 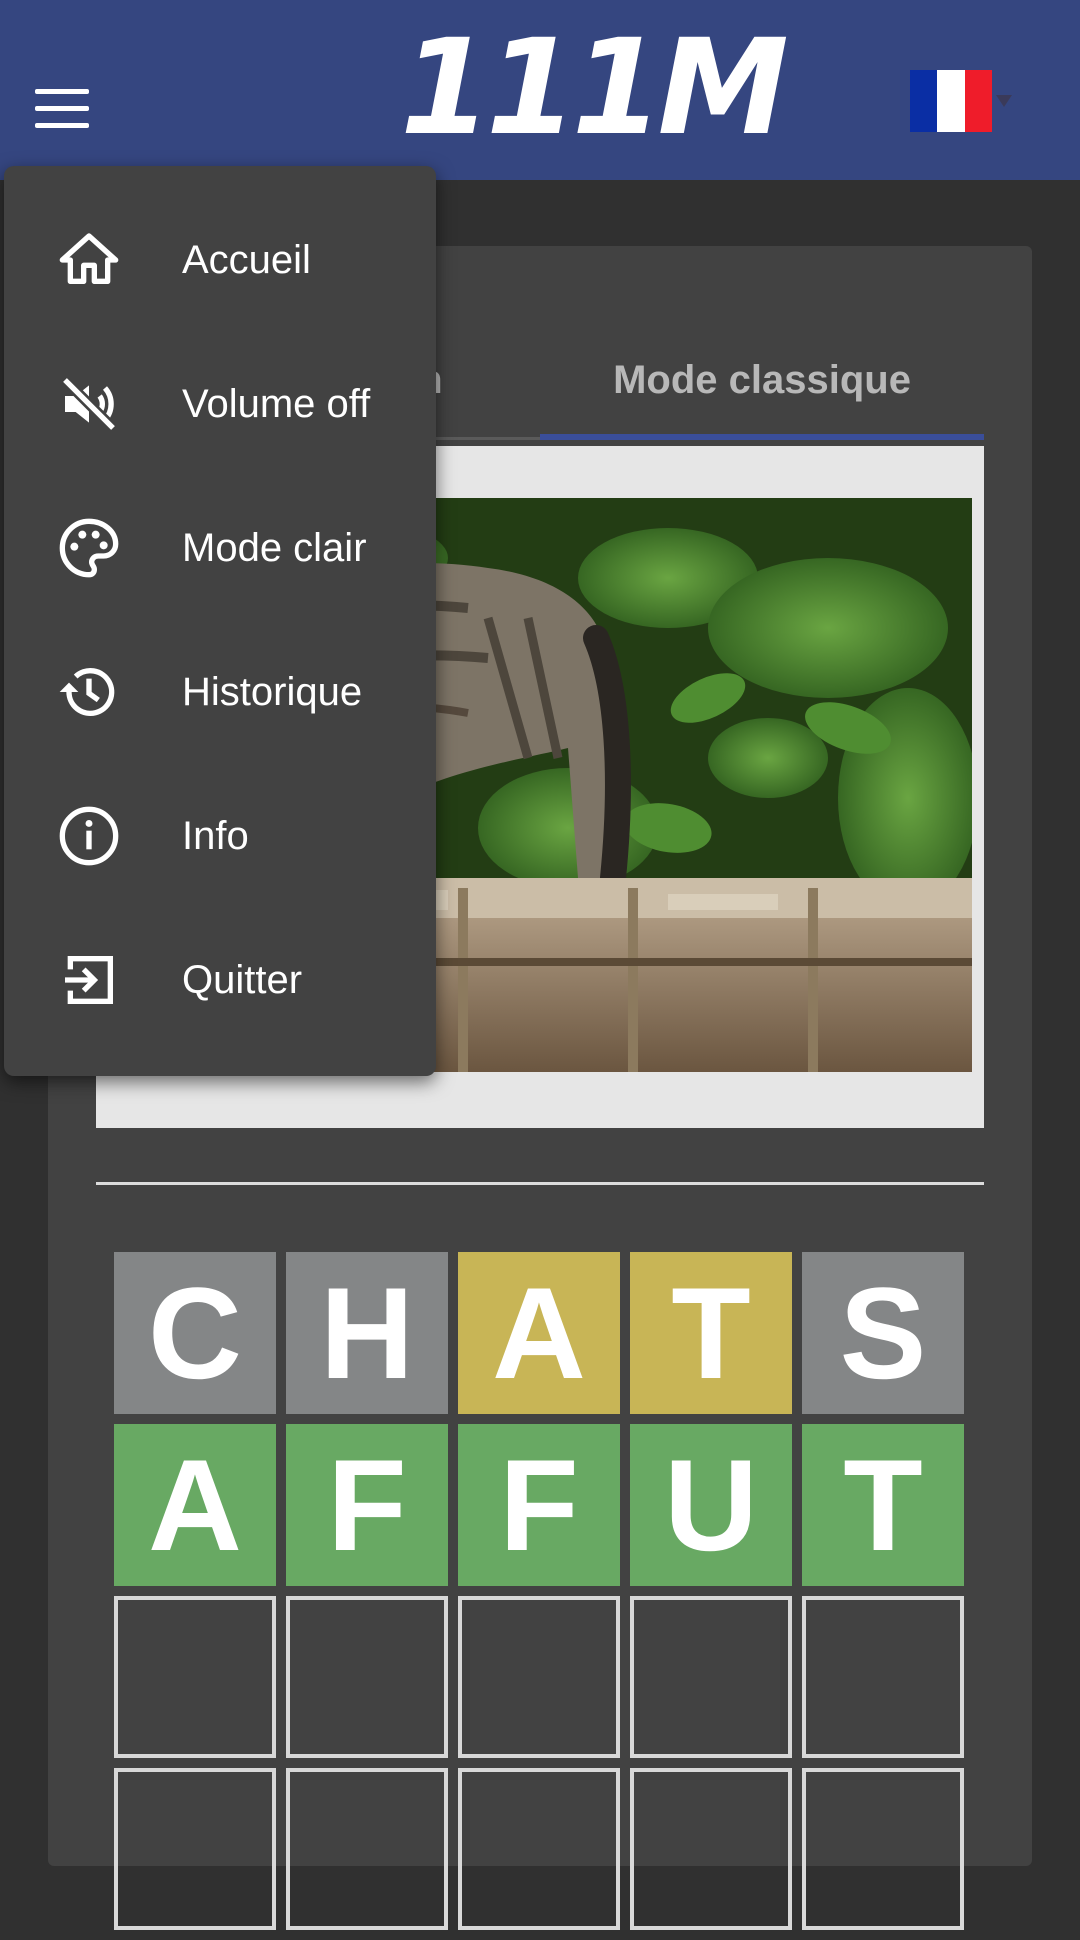 What do you see at coordinates (367, 1333) in the screenshot?
I see `letter-tile: H` at bounding box center [367, 1333].